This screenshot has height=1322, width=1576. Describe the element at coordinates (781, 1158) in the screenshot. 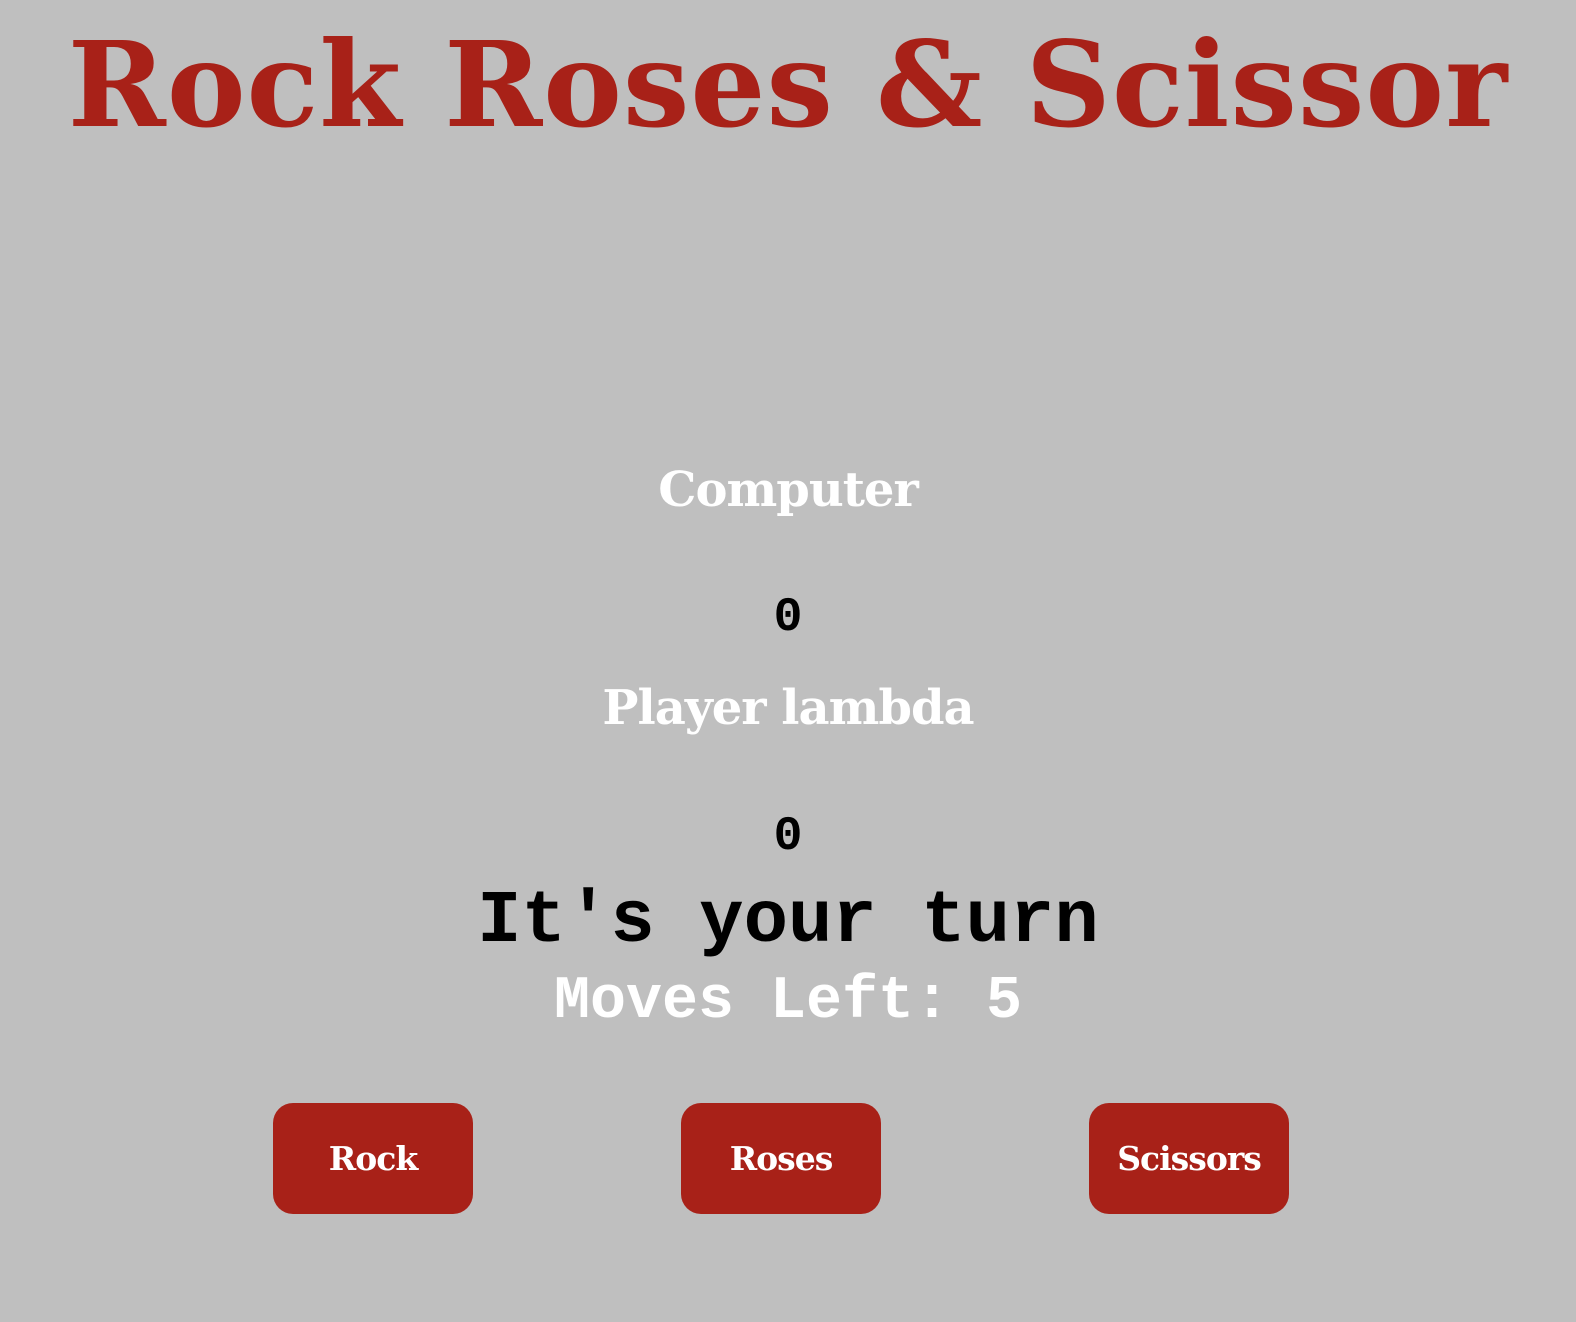

I see `roses-button: Roses` at that location.